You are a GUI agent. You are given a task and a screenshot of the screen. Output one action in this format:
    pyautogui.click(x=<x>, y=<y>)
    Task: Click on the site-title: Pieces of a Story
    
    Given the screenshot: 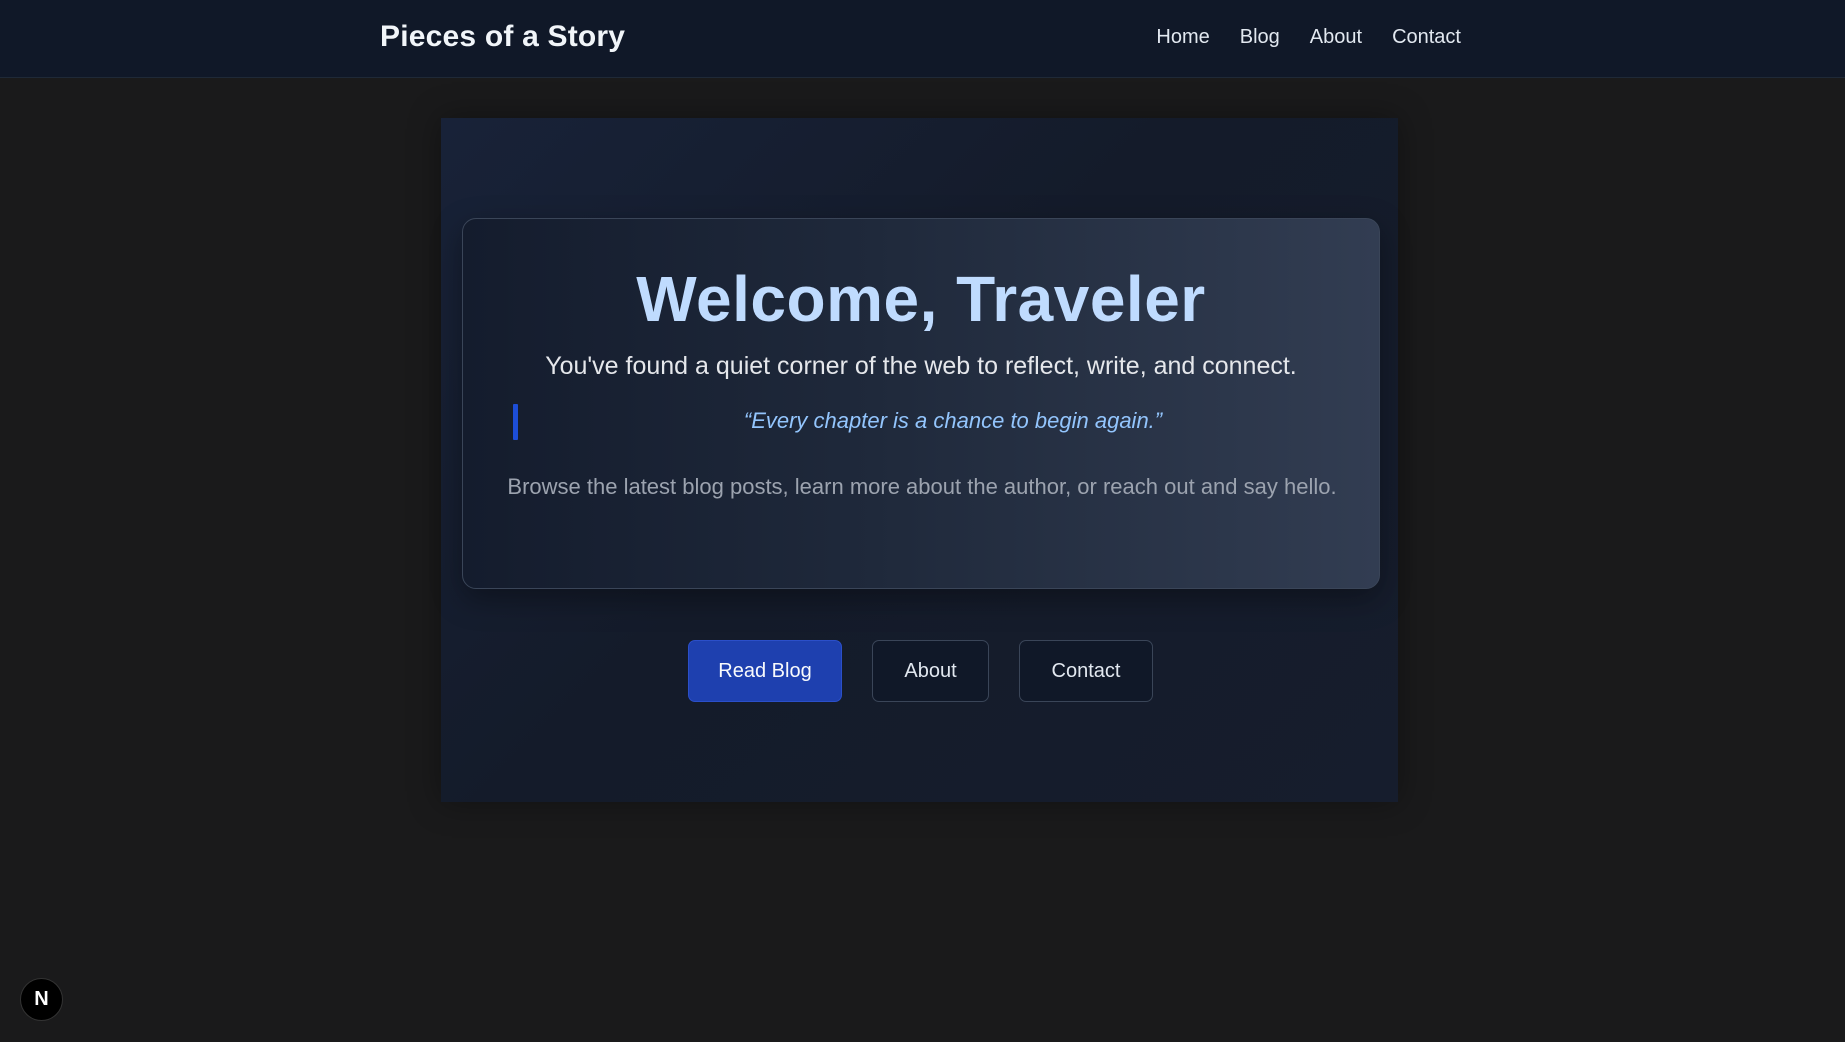 What is the action you would take?
    pyautogui.click(x=502, y=37)
    